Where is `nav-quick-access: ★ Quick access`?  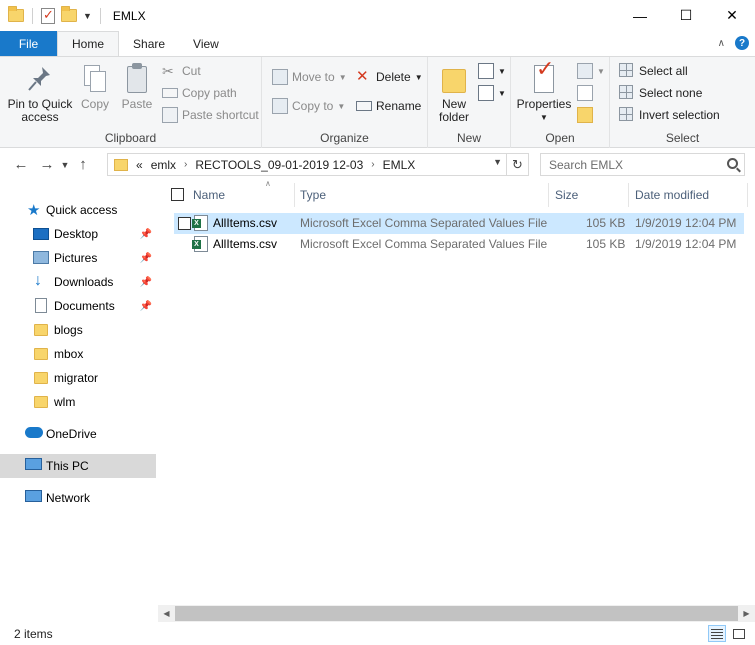 nav-quick-access: ★ Quick access is located at coordinates (78, 210).